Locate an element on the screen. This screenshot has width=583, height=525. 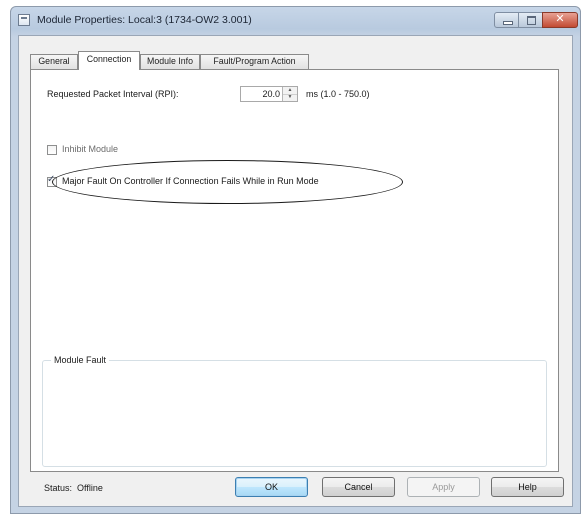
cancel-button: Cancel is located at coordinates (358, 487).